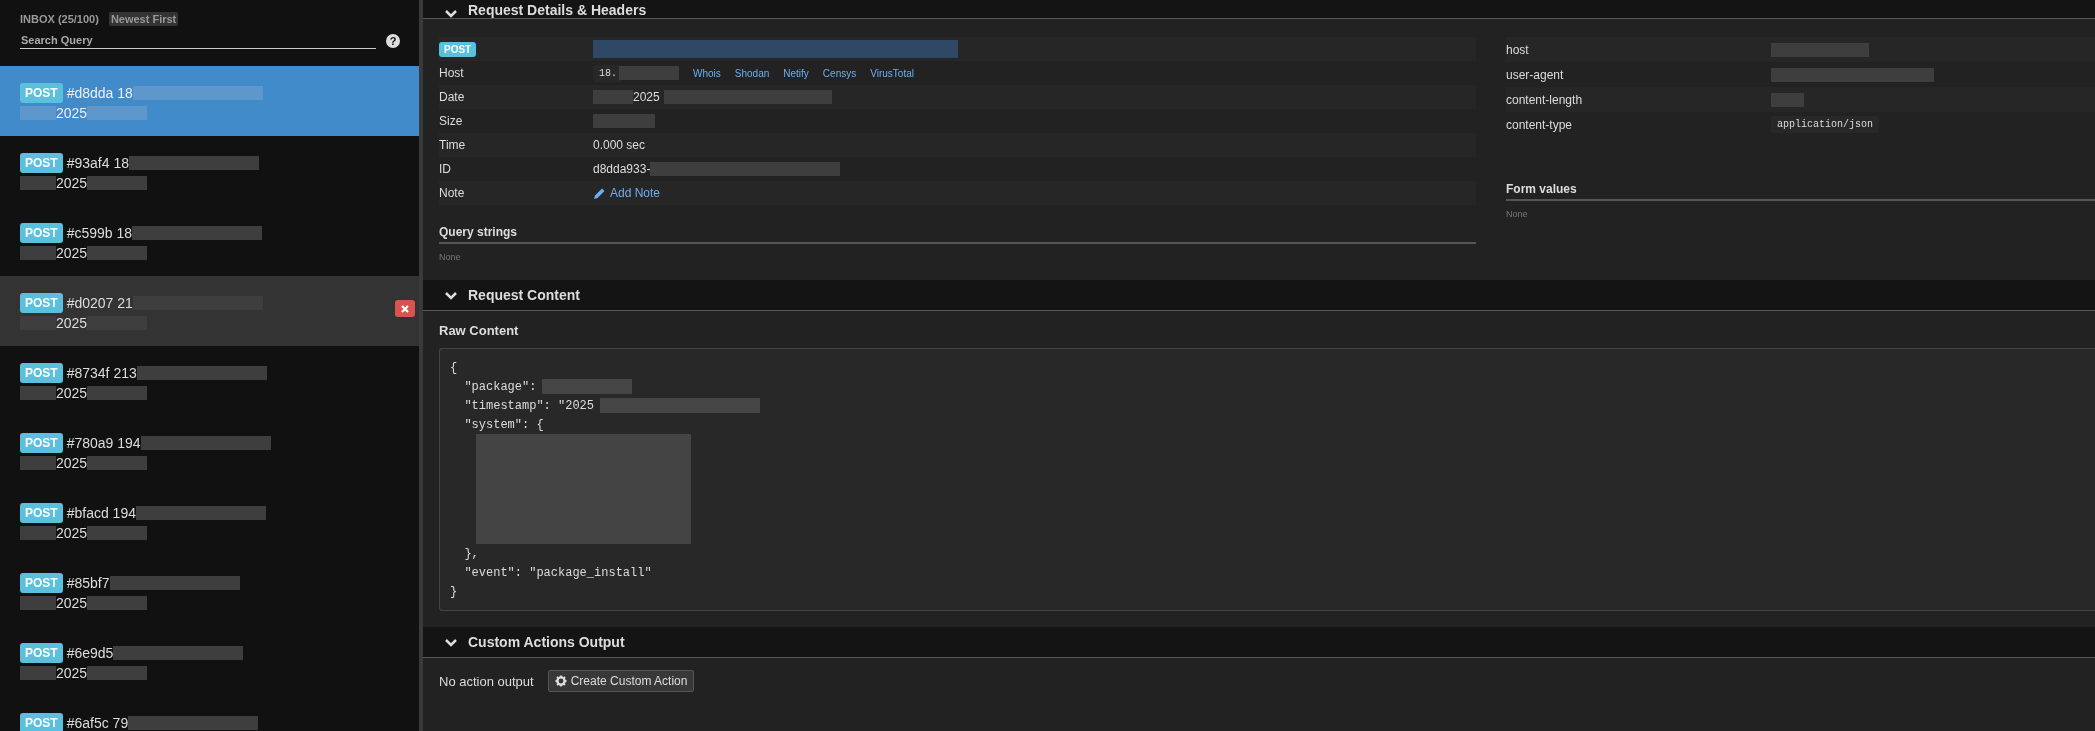  What do you see at coordinates (524, 295) in the screenshot?
I see `section-title: Request Content` at bounding box center [524, 295].